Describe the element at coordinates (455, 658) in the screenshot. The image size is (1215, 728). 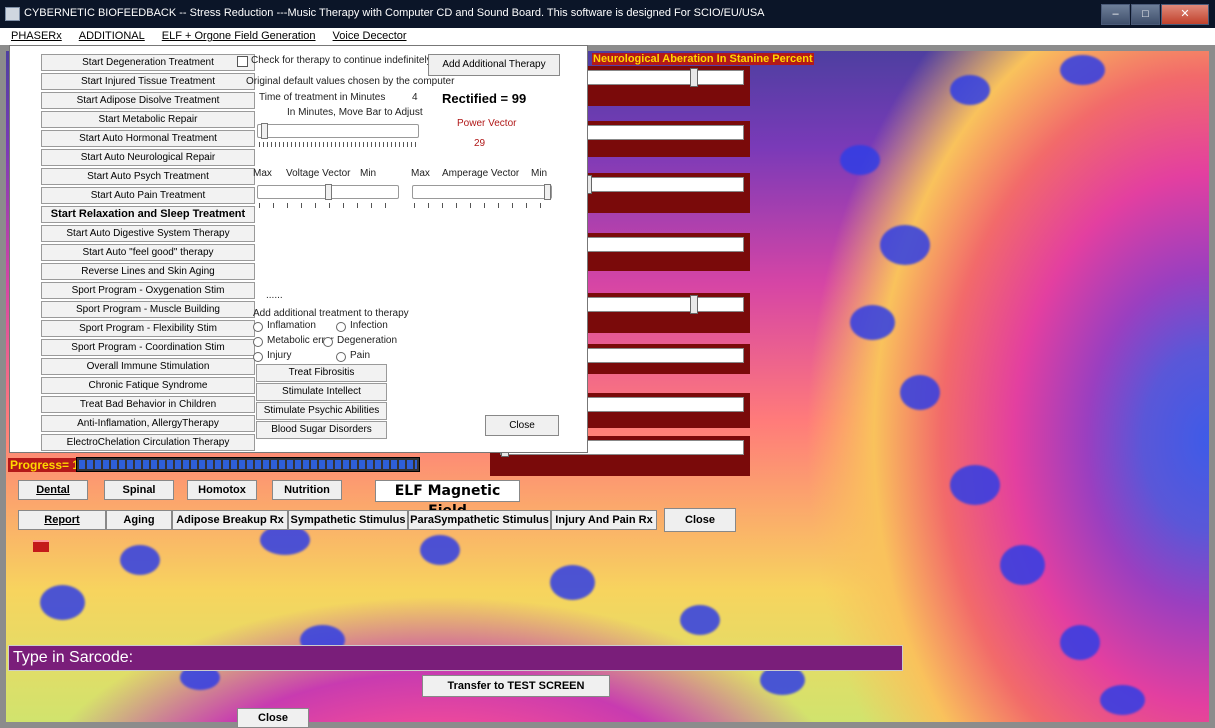
I see `sarcode-input: Type in Sarcode:` at that location.